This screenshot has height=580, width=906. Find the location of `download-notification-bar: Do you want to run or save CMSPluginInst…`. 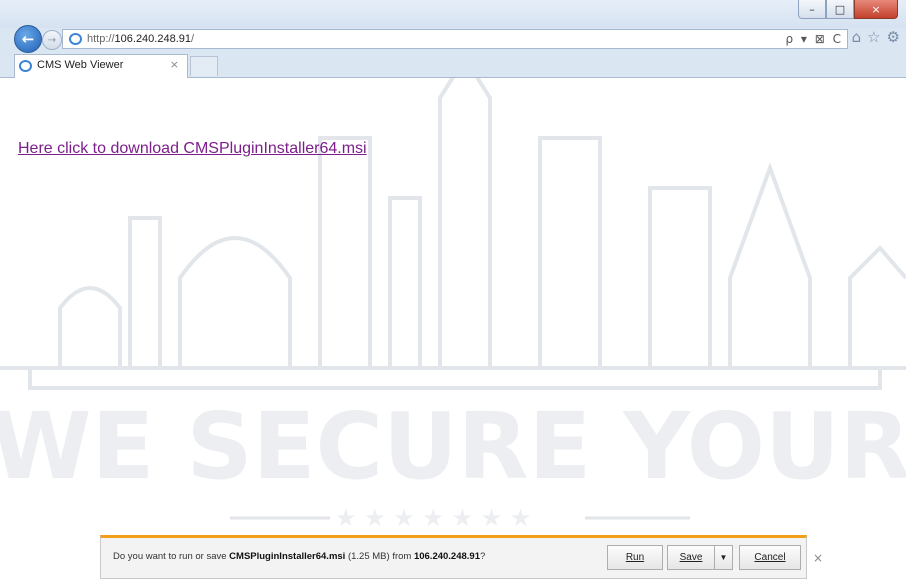

download-notification-bar: Do you want to run or save CMSPluginInst… is located at coordinates (461, 557).